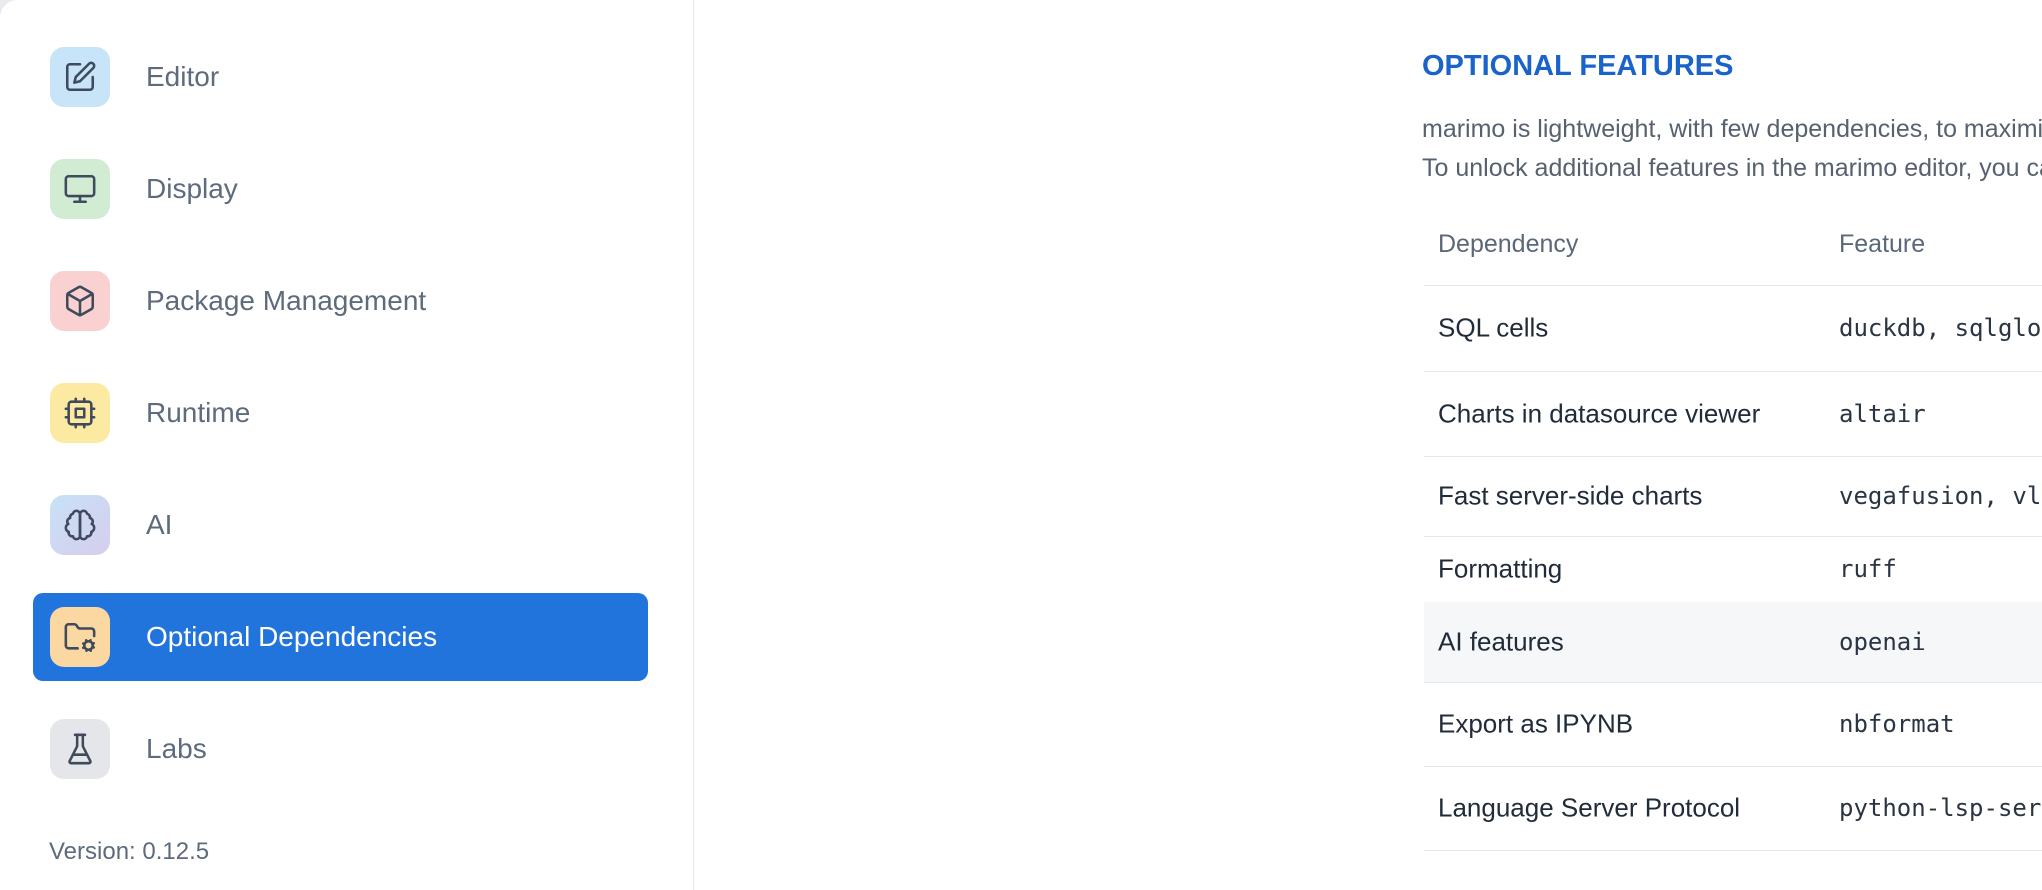 This screenshot has height=890, width=2042. What do you see at coordinates (1599, 413) in the screenshot?
I see `dependency-cell: Charts in datasource viewer` at bounding box center [1599, 413].